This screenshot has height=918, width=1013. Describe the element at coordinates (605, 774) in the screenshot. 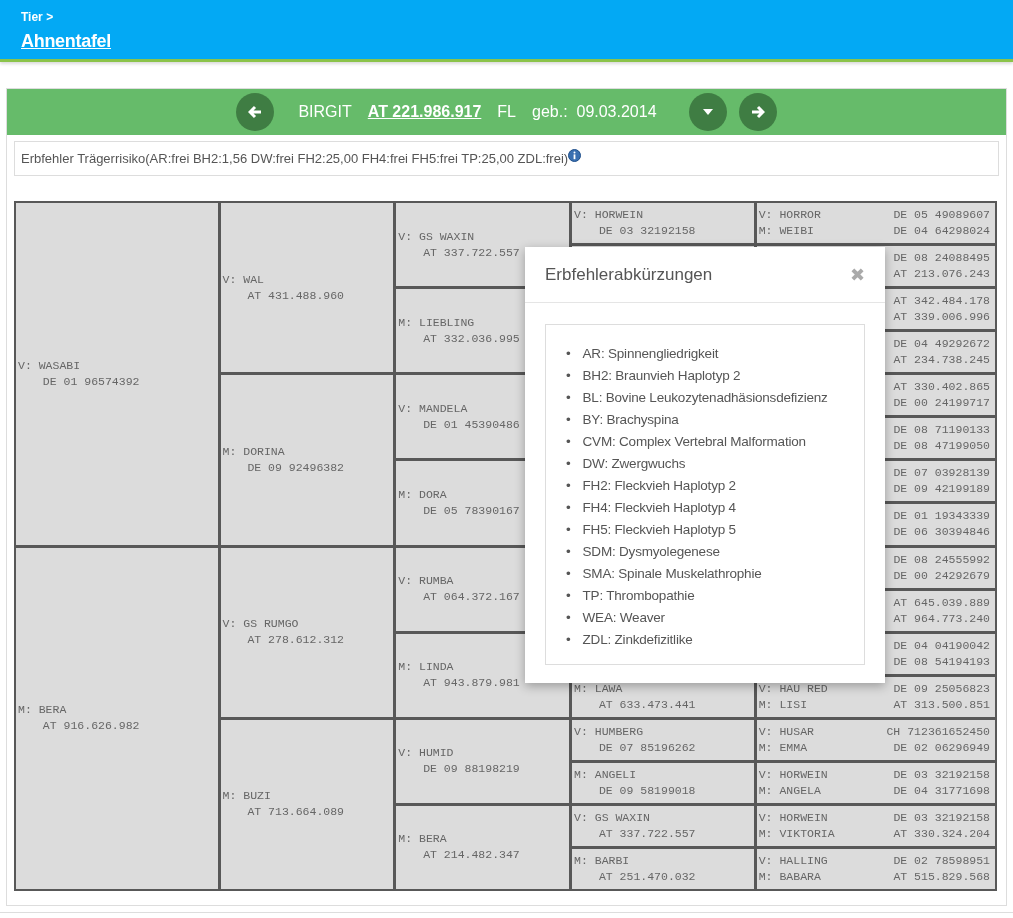

I see `animal-name: M: ANGELI` at that location.